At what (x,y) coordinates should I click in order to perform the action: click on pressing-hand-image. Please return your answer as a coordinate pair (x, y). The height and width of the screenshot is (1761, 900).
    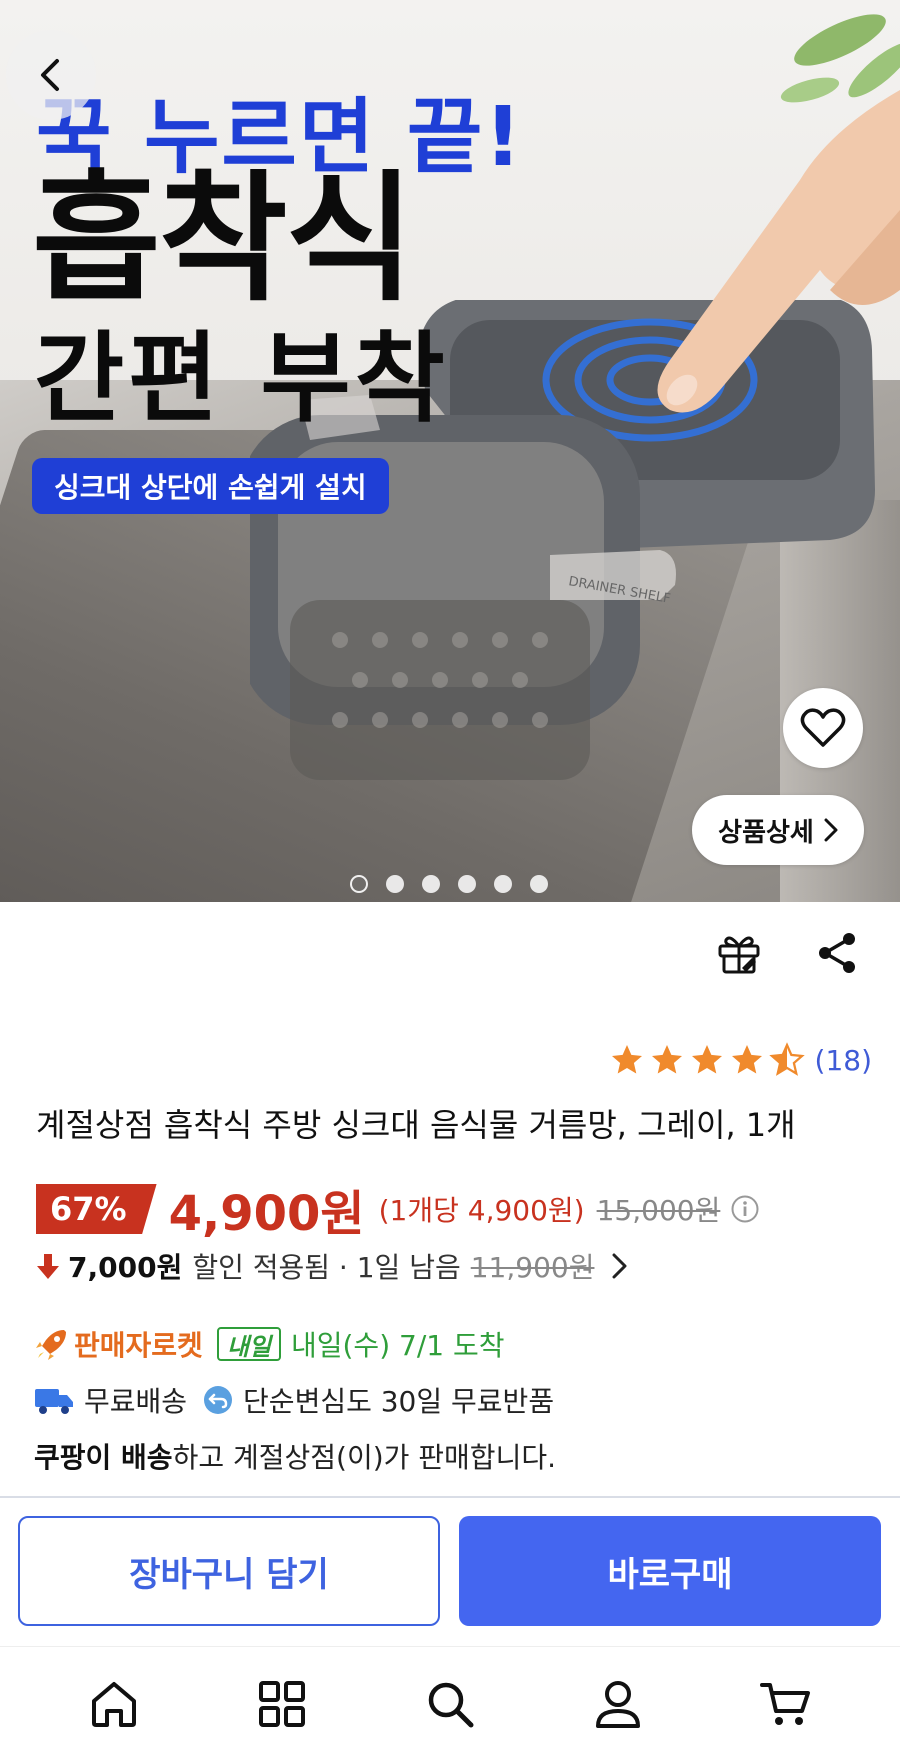
    Looking at the image, I should click on (778, 251).